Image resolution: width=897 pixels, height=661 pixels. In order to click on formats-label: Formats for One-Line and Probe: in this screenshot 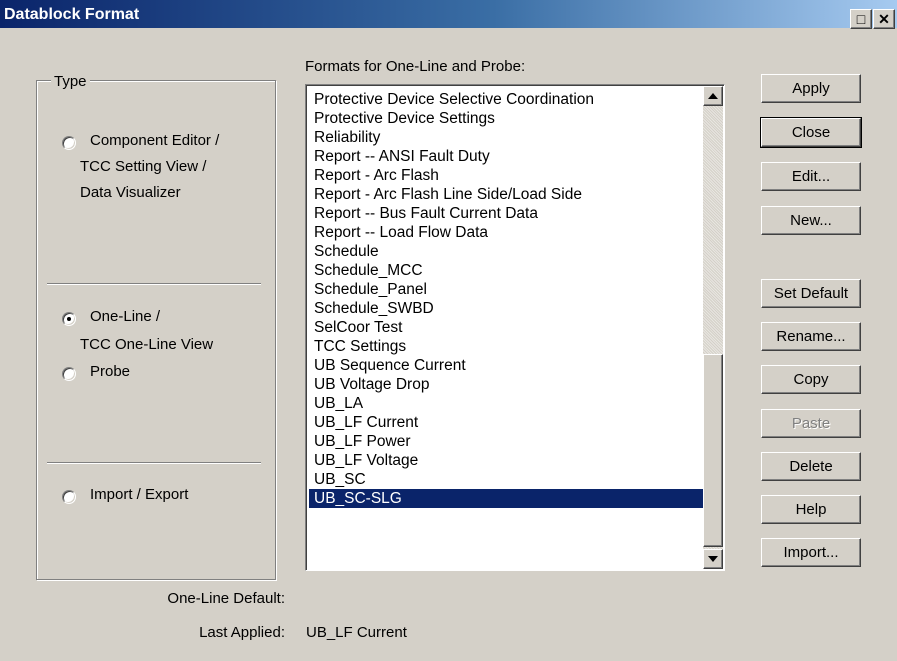, I will do `click(415, 66)`.